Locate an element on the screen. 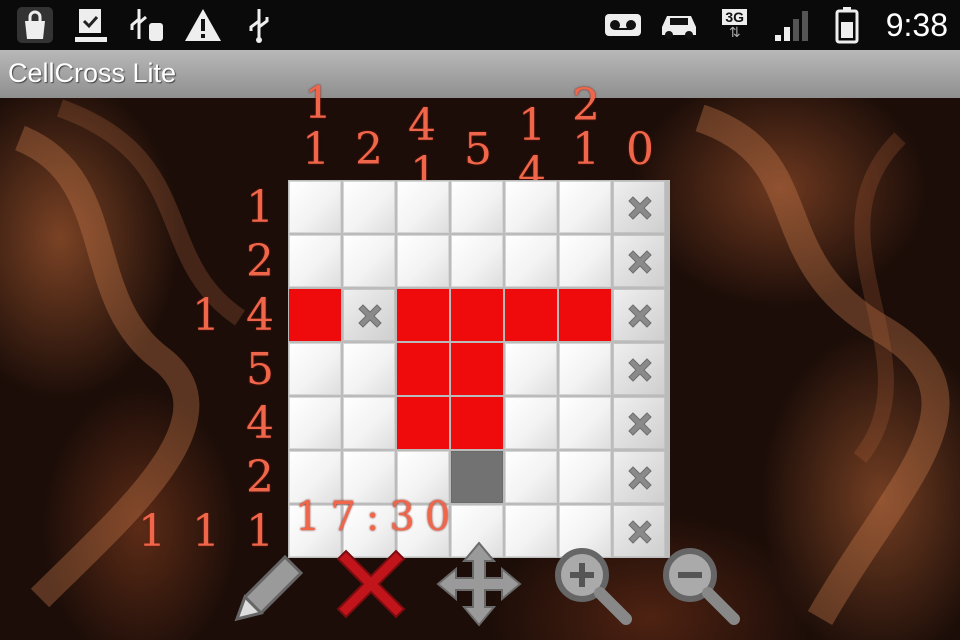 The image size is (960, 640). zoom-out-button is located at coordinates (699, 586).